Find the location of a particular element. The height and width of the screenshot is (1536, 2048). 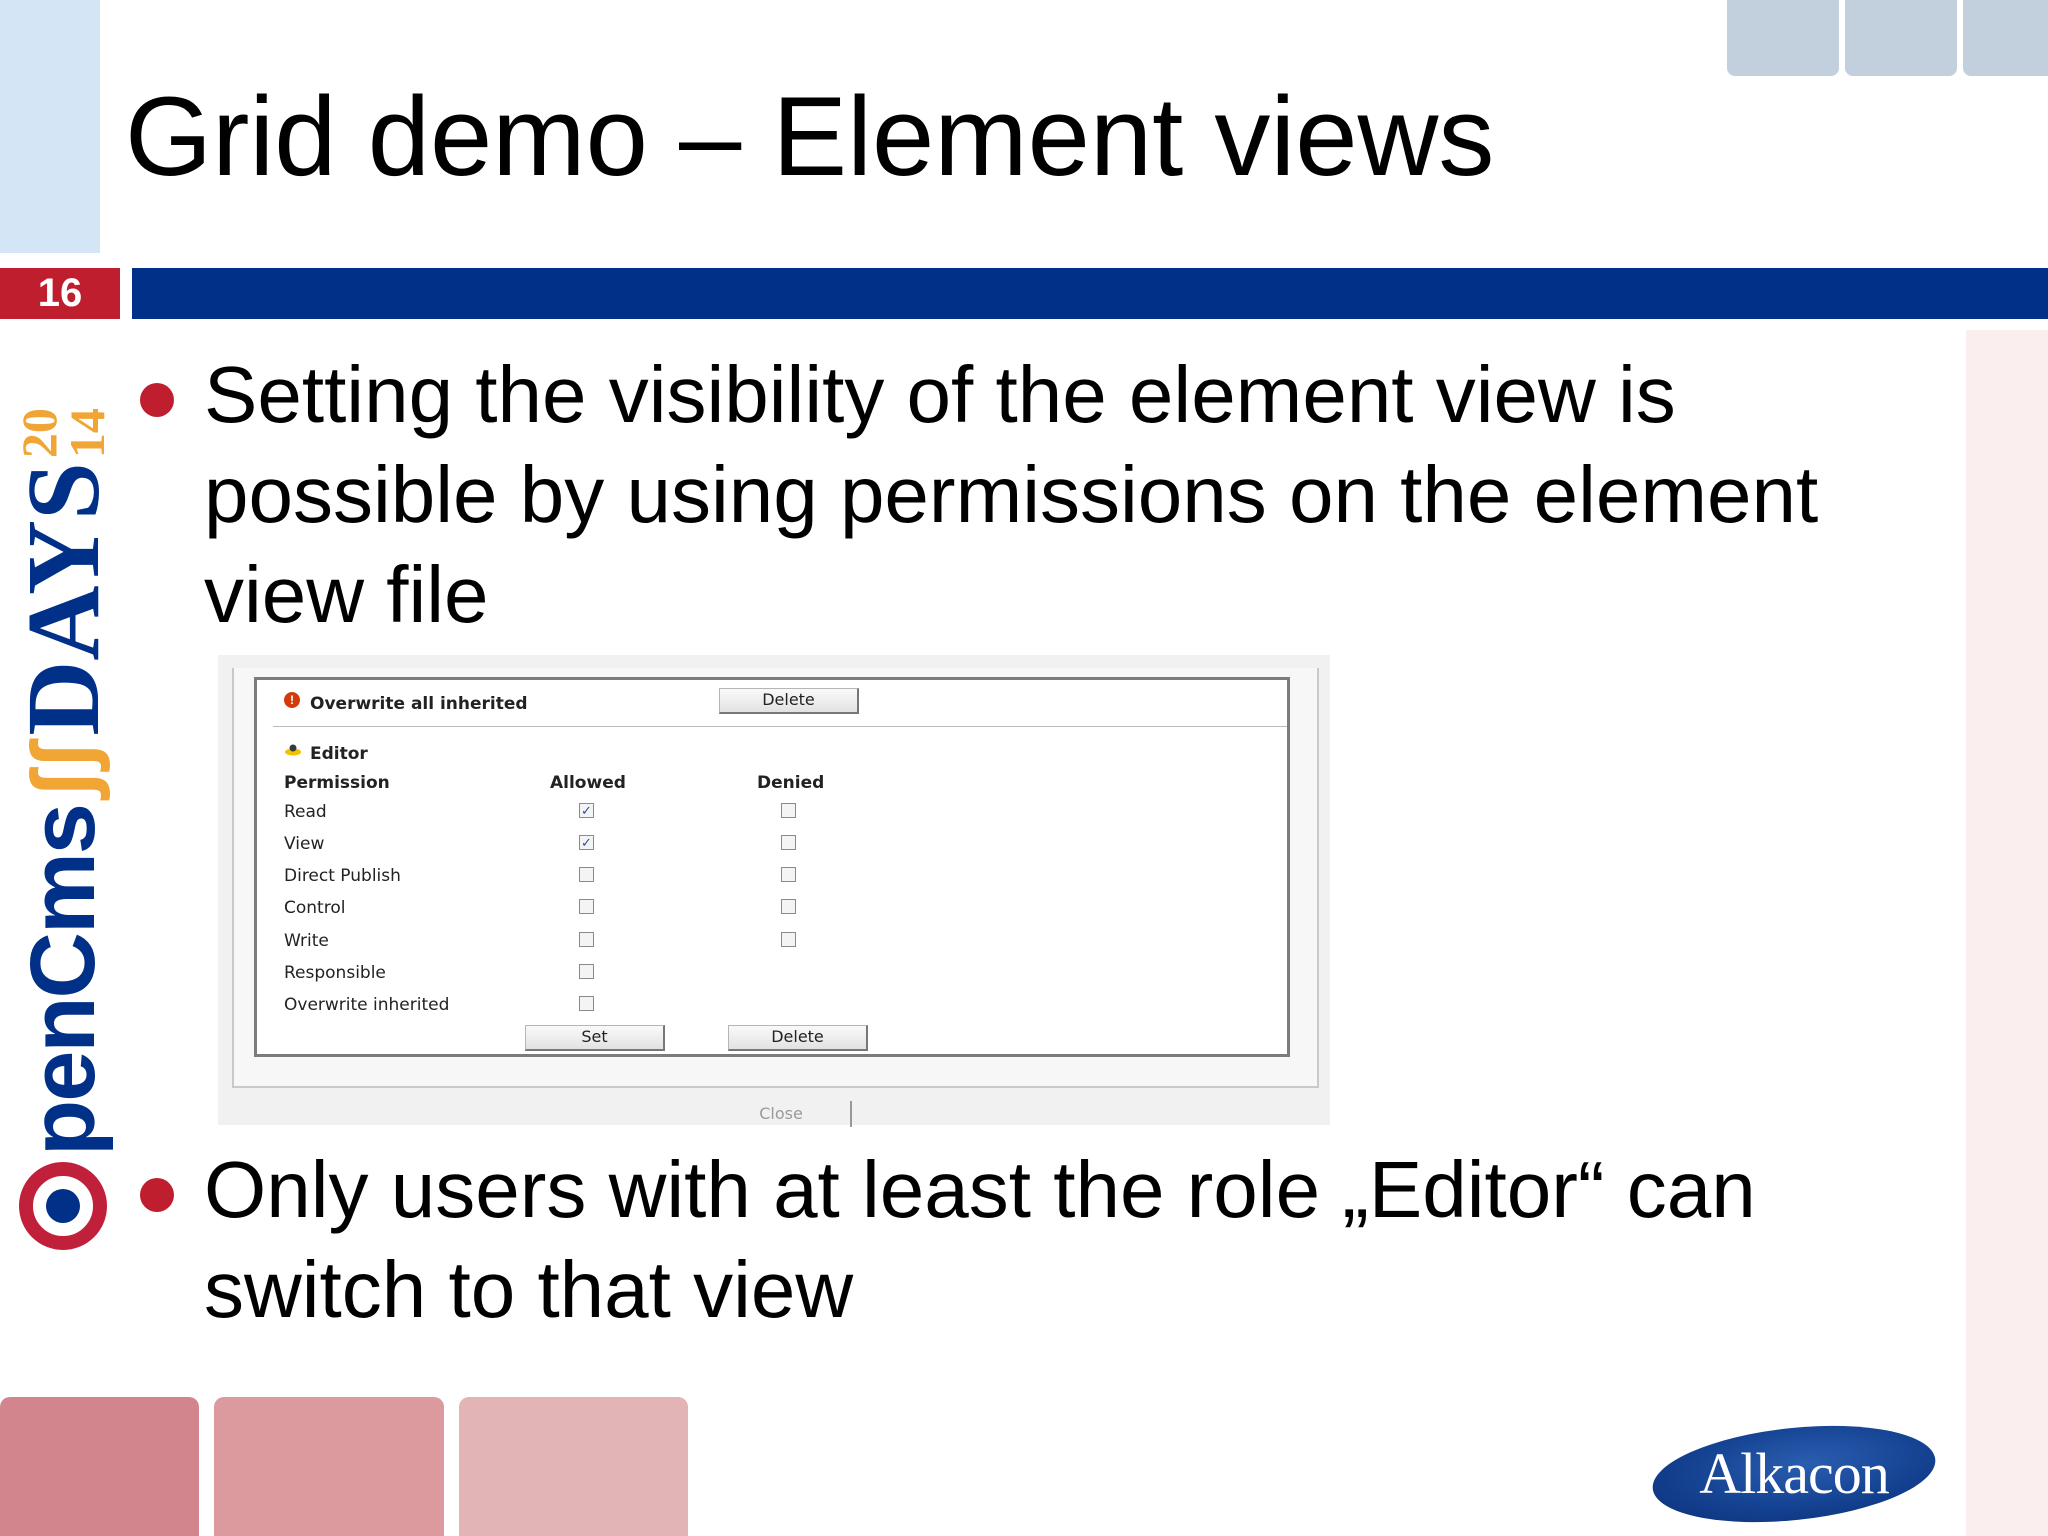

allowed-view-checkbox: ✓ is located at coordinates (586, 842).